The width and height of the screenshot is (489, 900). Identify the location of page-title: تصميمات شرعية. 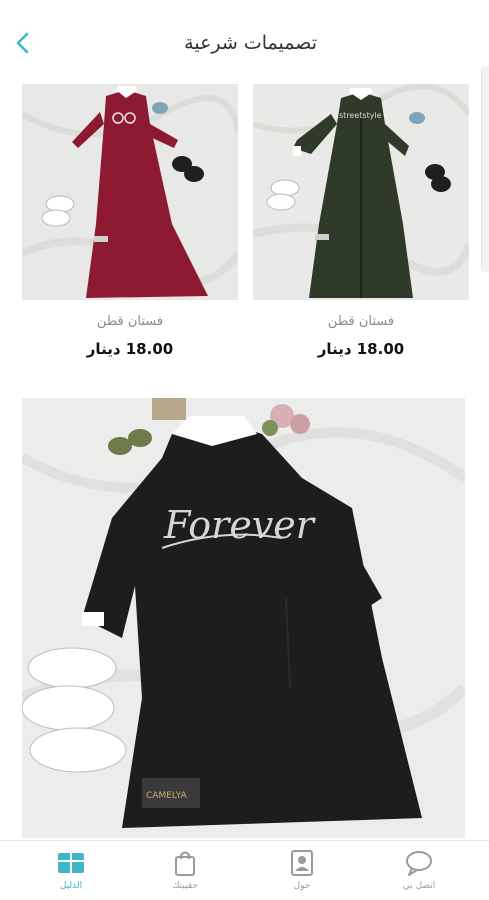
(250, 43).